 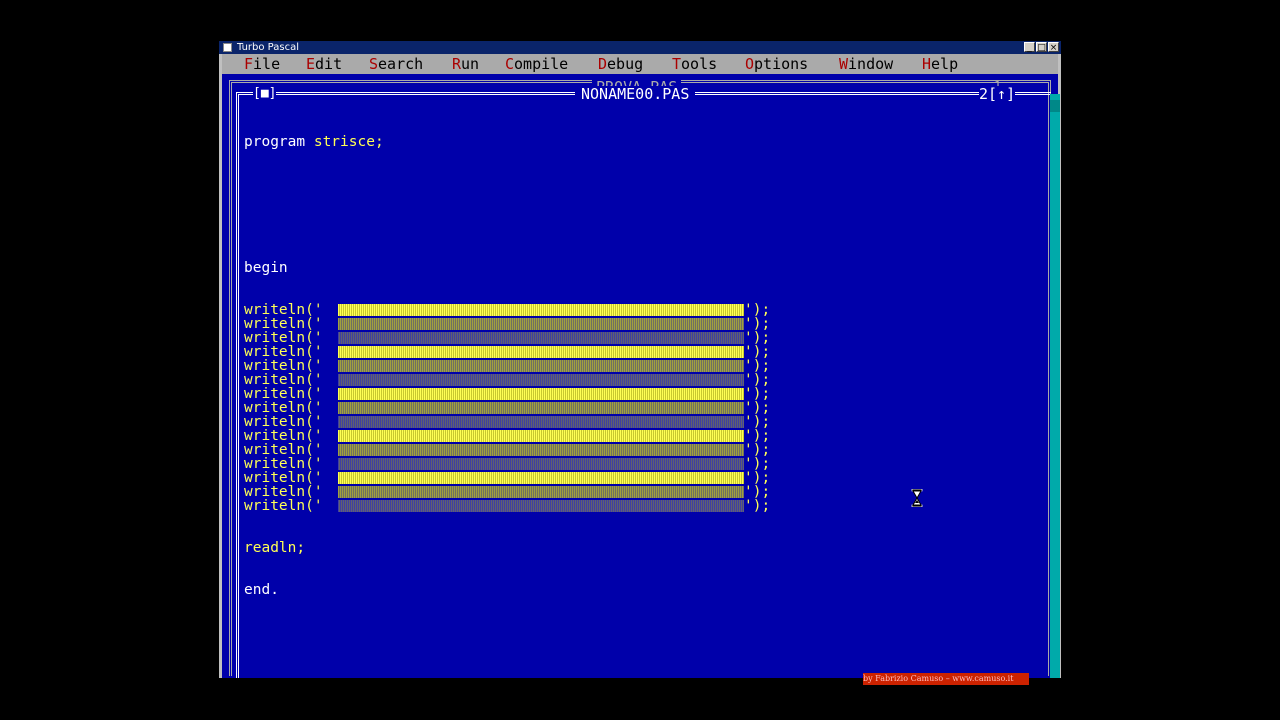 What do you see at coordinates (1029, 47) in the screenshot?
I see `minimize-button: _` at bounding box center [1029, 47].